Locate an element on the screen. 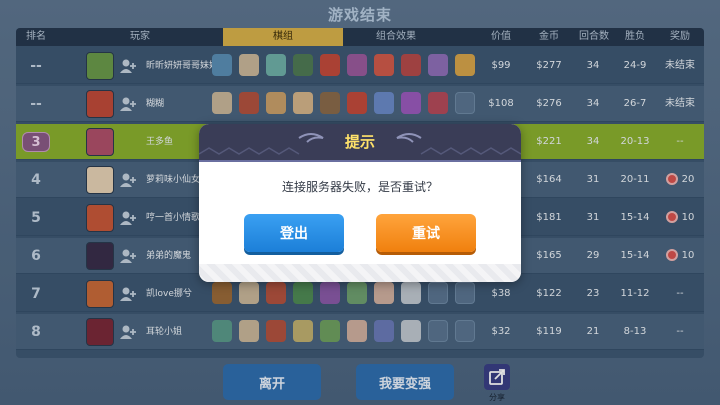  dialog-header: 提示 is located at coordinates (360, 143).